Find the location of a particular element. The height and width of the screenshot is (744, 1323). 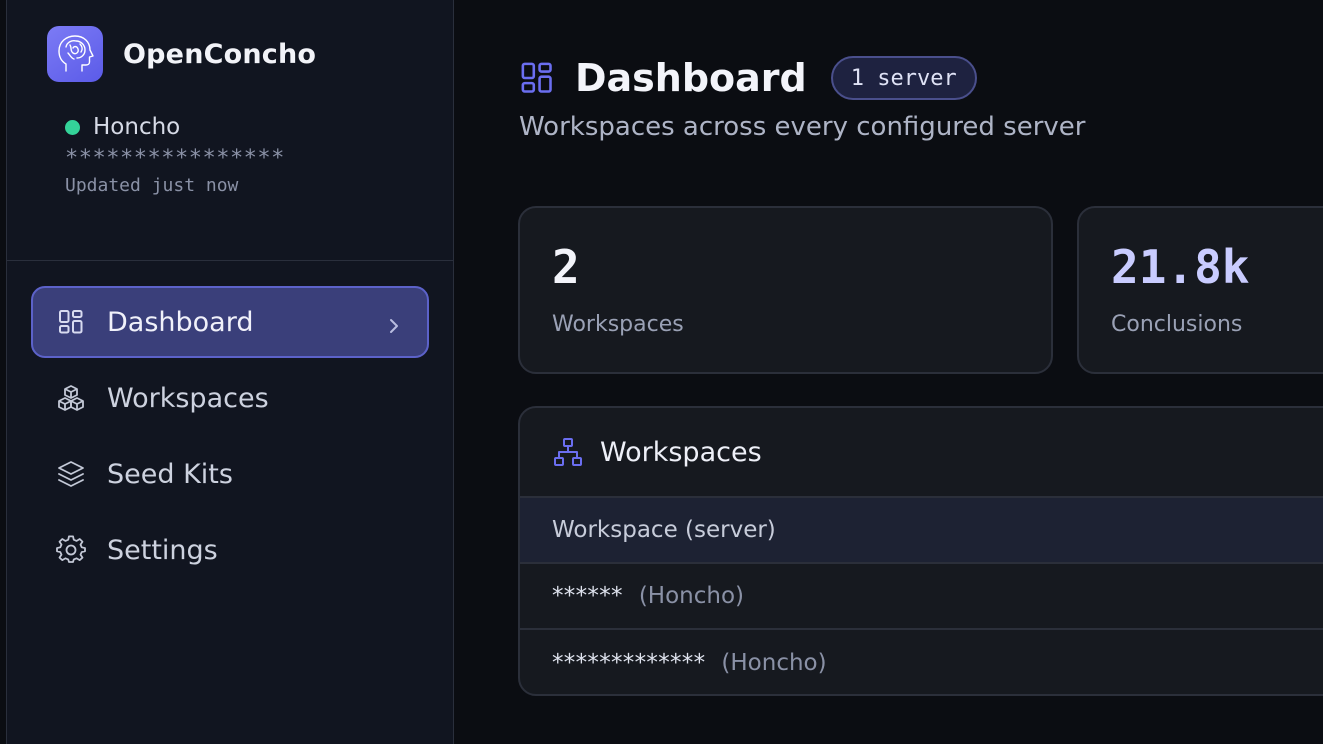

page-title: Dashboard is located at coordinates (691, 78).